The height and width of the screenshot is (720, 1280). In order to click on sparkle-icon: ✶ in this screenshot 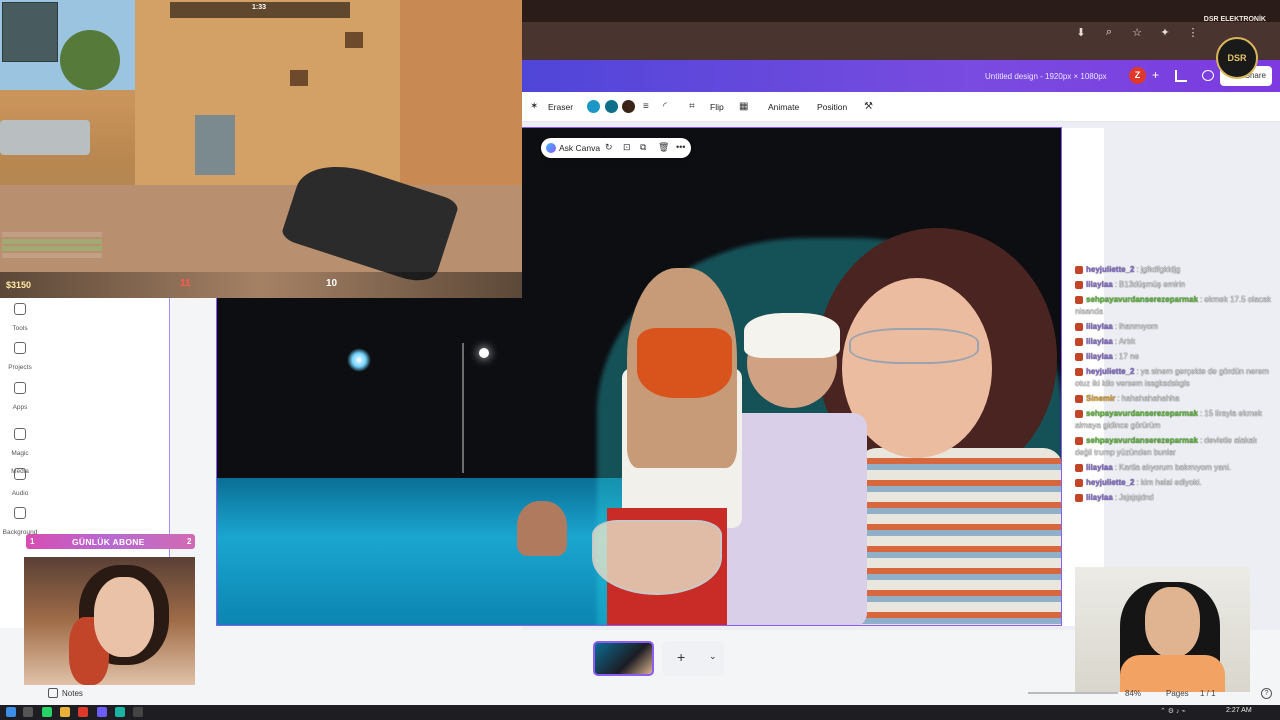, I will do `click(534, 106)`.